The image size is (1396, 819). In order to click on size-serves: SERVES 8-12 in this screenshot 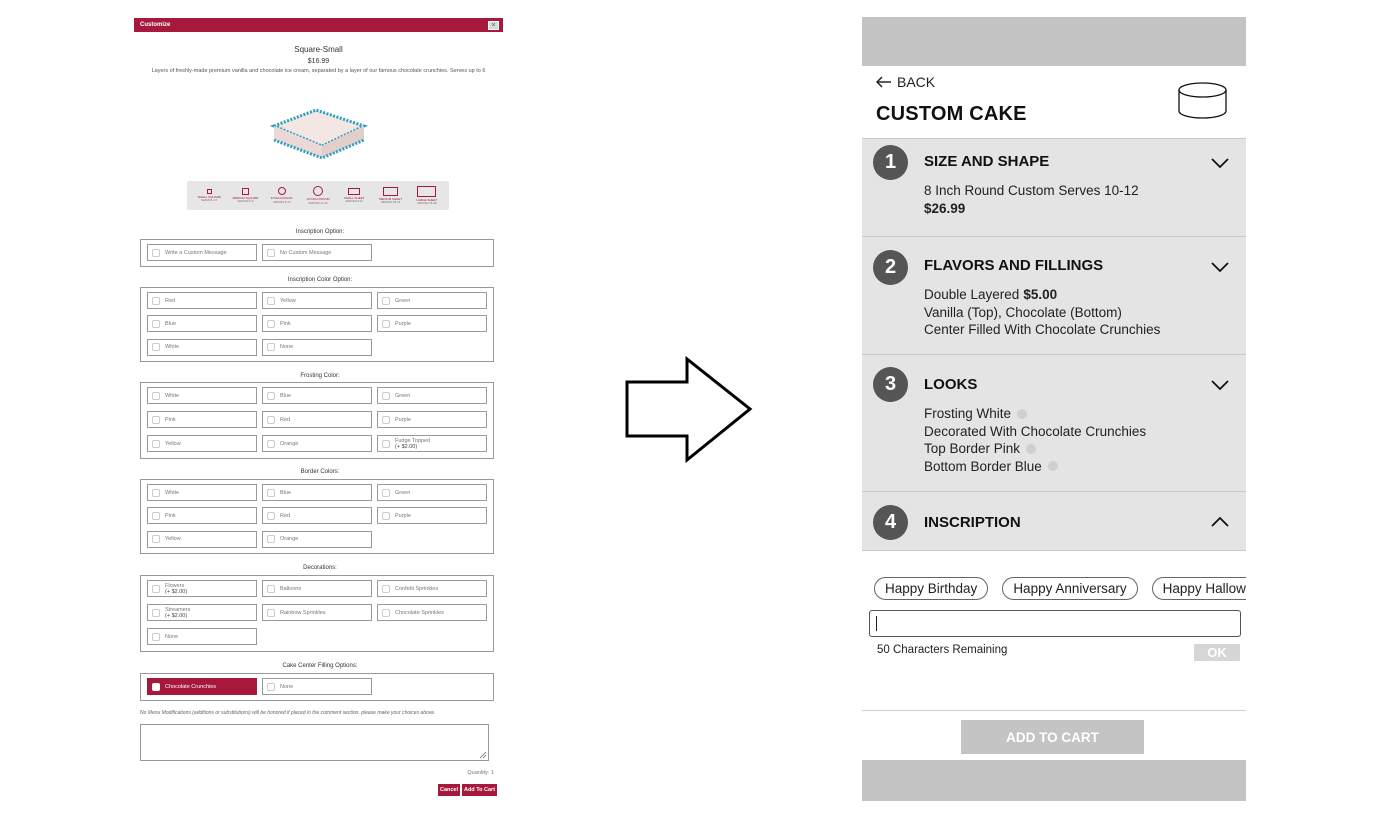, I will do `click(354, 201)`.